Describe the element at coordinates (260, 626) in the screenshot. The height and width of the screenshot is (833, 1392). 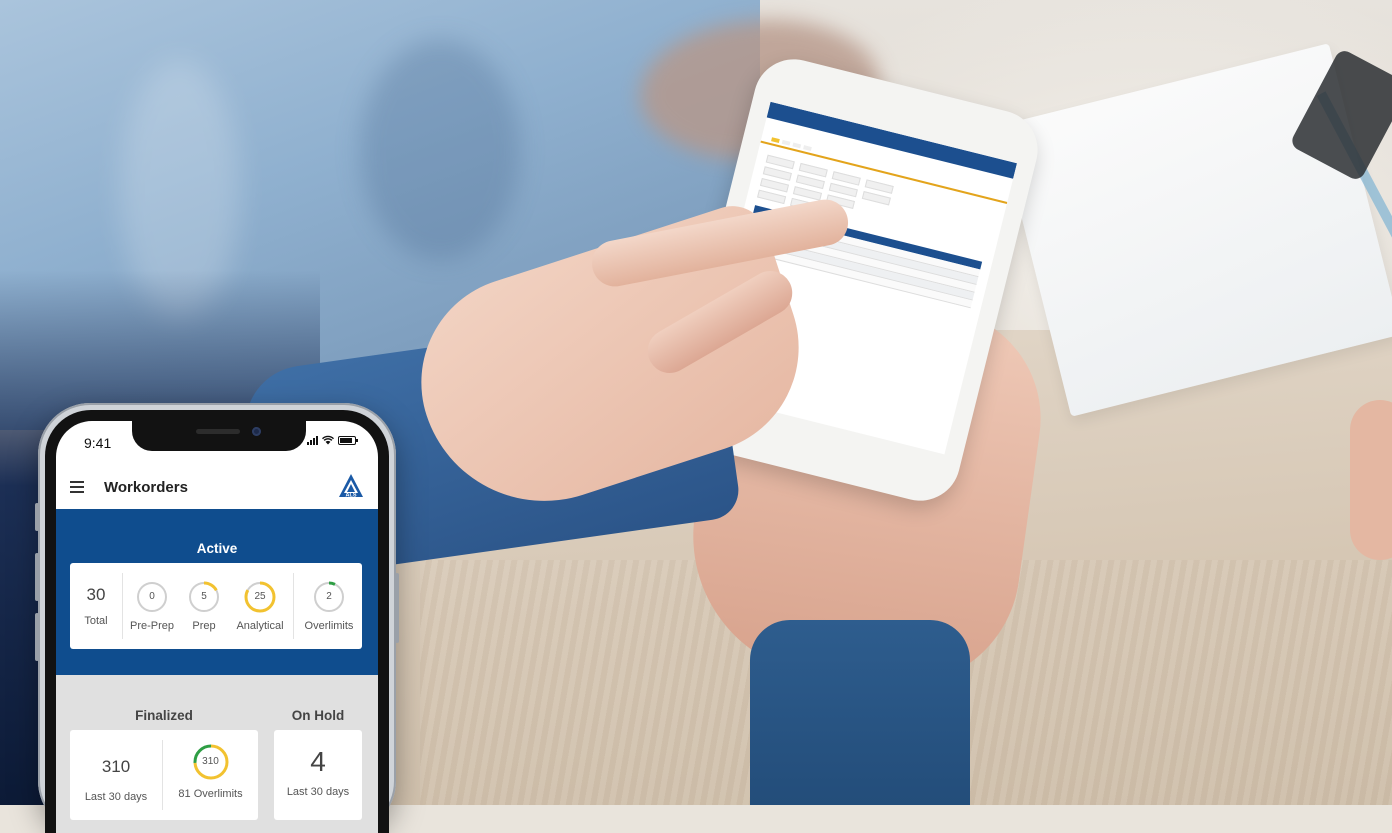
I see `analytical-label: Analytical` at that location.